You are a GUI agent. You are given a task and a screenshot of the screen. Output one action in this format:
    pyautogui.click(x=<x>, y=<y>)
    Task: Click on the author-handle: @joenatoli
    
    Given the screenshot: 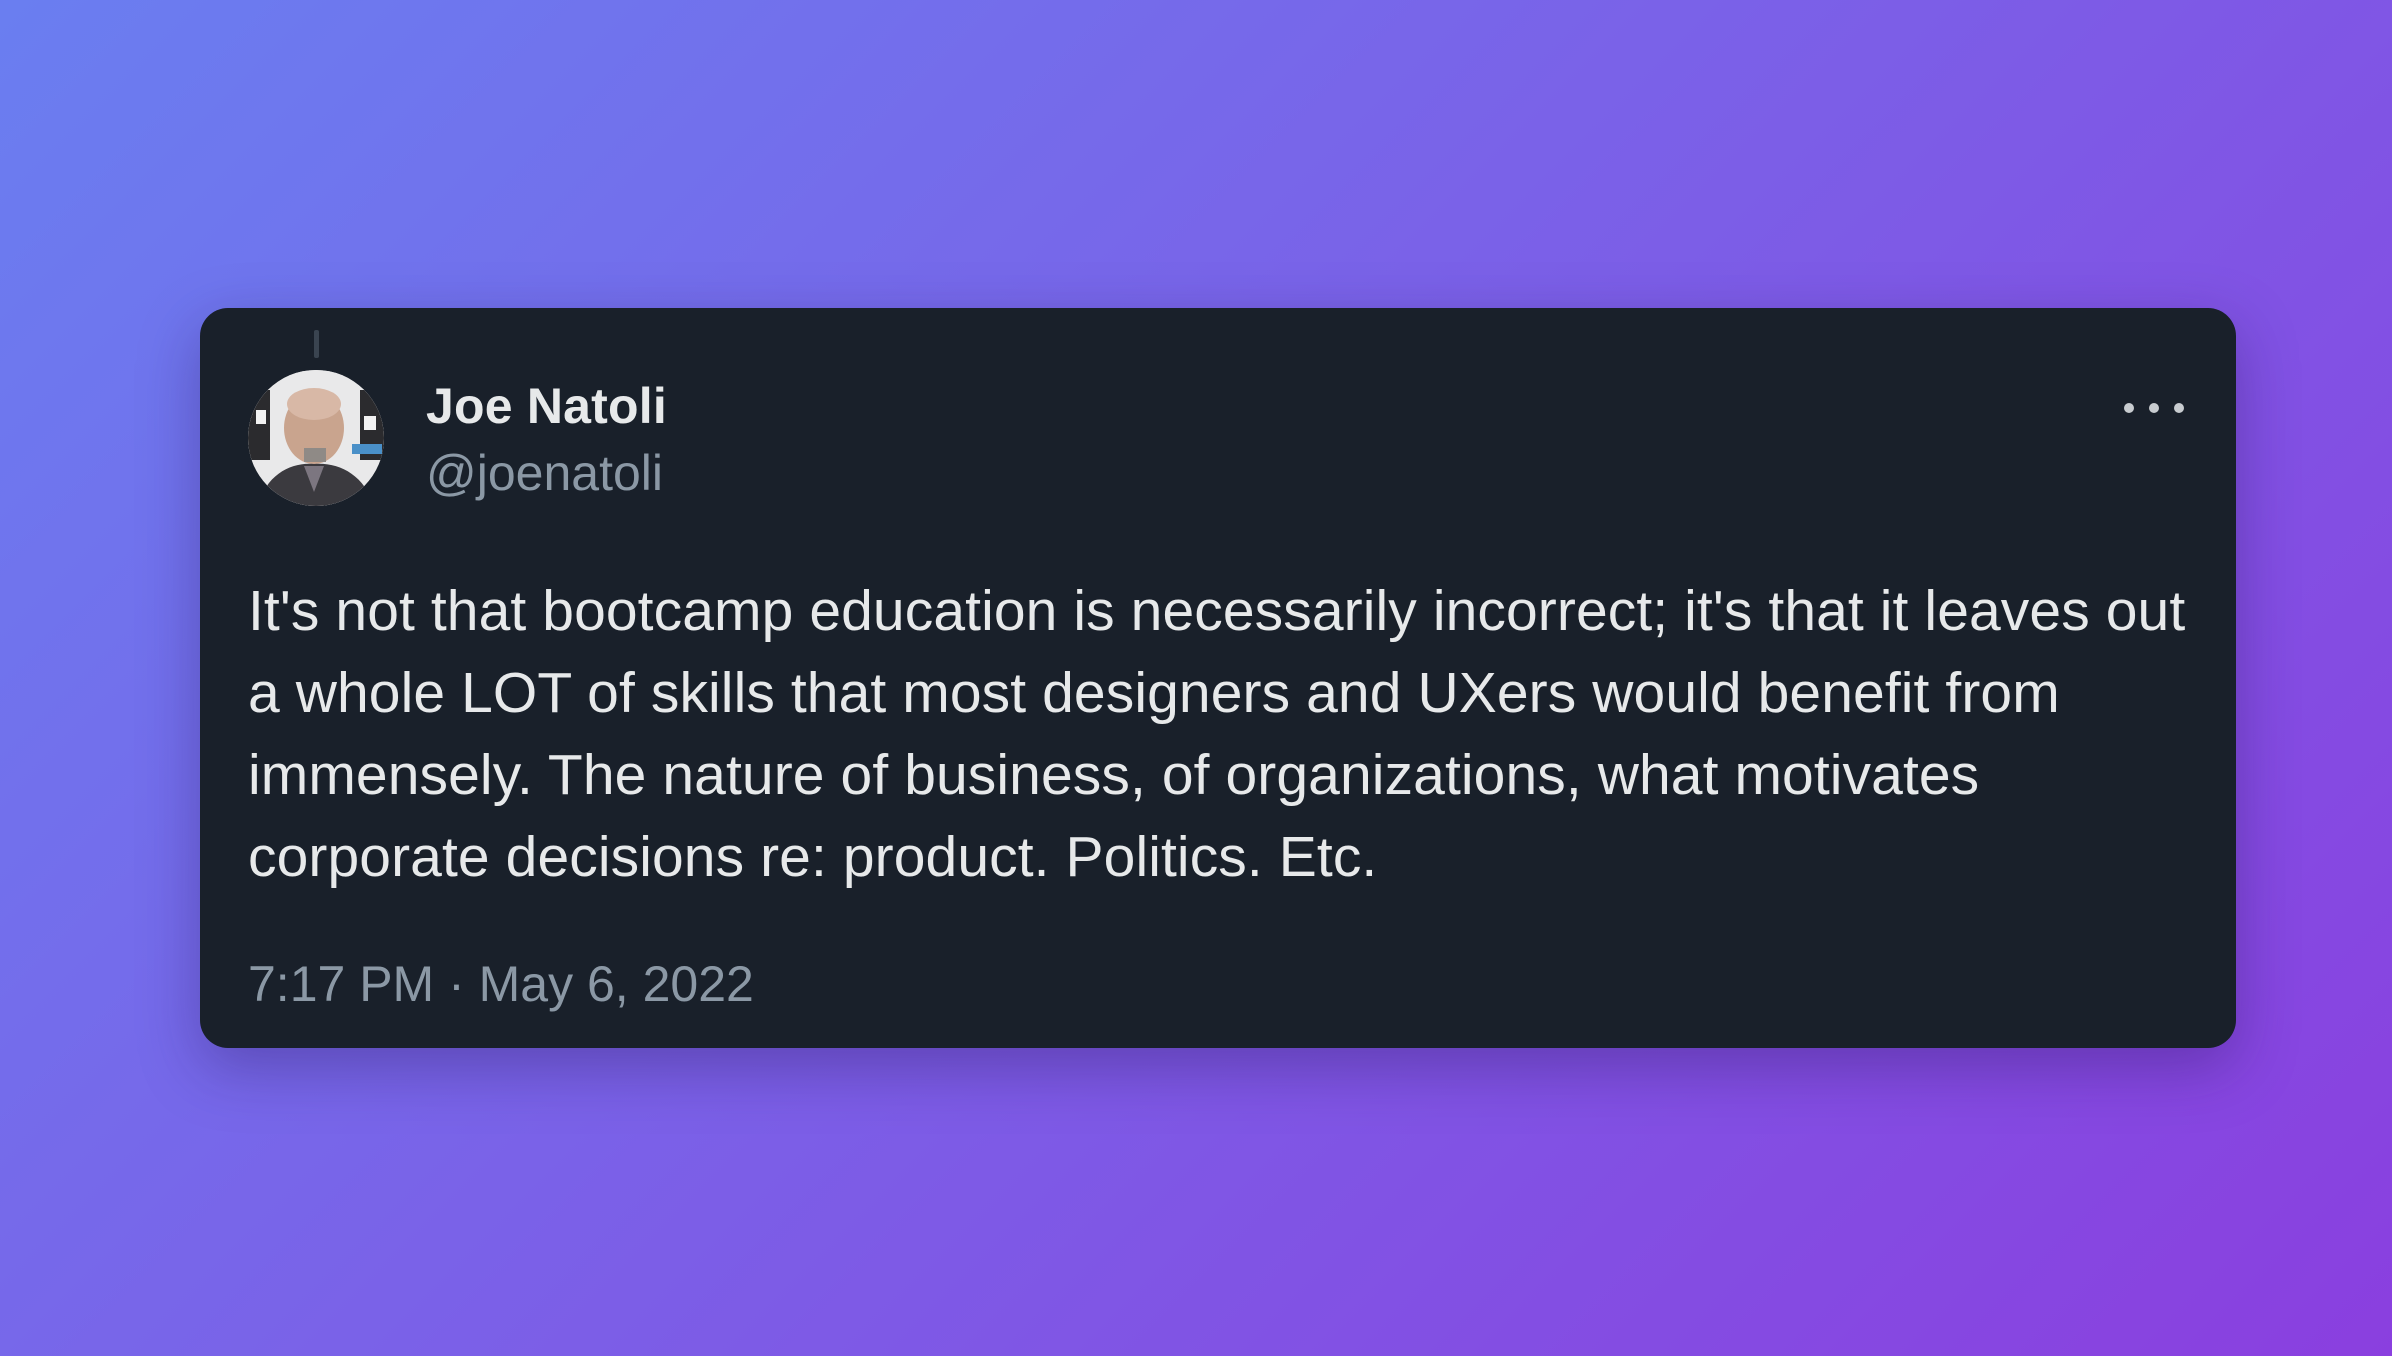 What is the action you would take?
    pyautogui.click(x=544, y=473)
    